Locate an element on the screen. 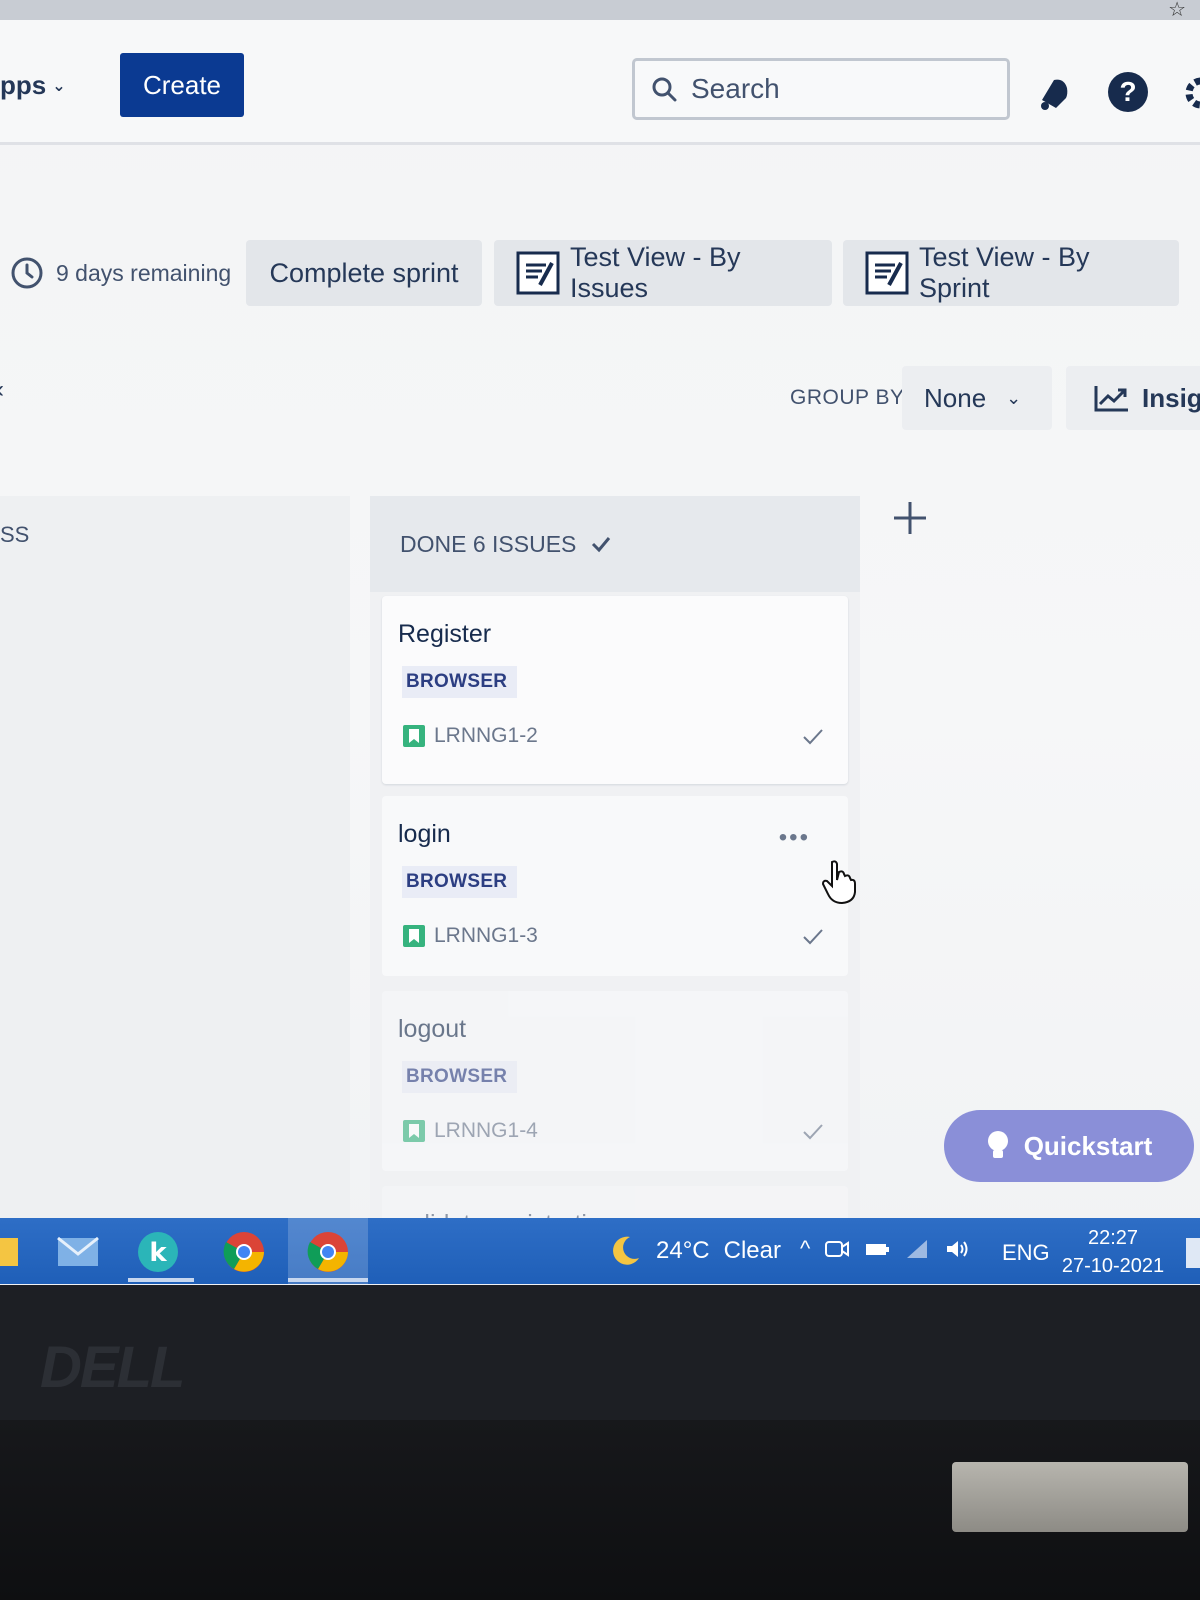 The width and height of the screenshot is (1200, 1600). taskbar-time: 22:27 is located at coordinates (1113, 1238).